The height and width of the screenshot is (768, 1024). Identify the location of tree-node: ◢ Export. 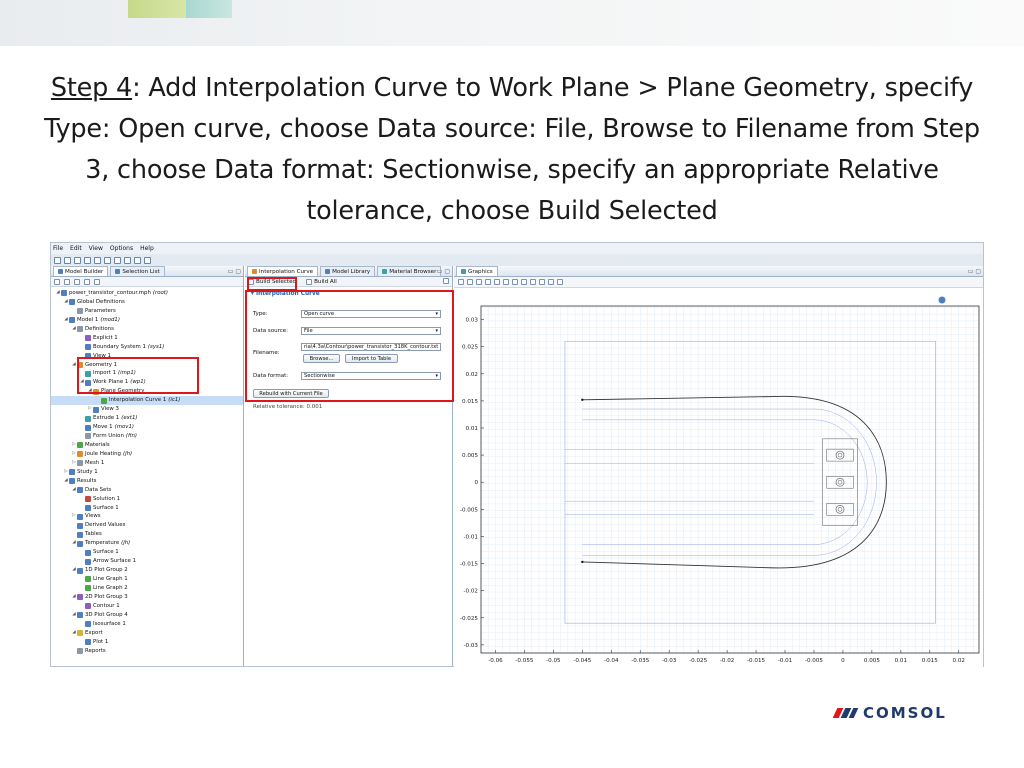
(147, 633).